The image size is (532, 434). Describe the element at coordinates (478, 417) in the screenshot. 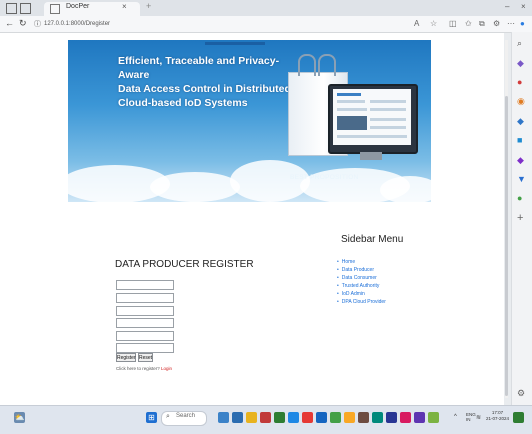

I see `wifi-icon: ≋` at that location.